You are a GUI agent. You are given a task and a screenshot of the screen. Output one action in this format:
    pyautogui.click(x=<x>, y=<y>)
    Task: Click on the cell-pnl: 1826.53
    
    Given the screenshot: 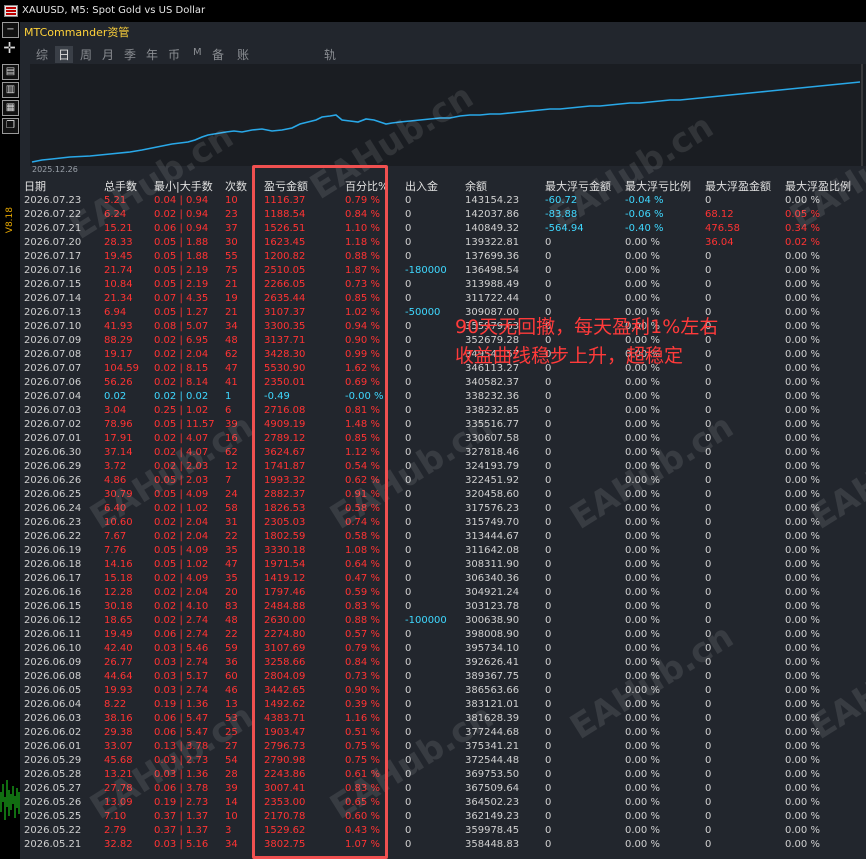 What is the action you would take?
    pyautogui.click(x=285, y=508)
    